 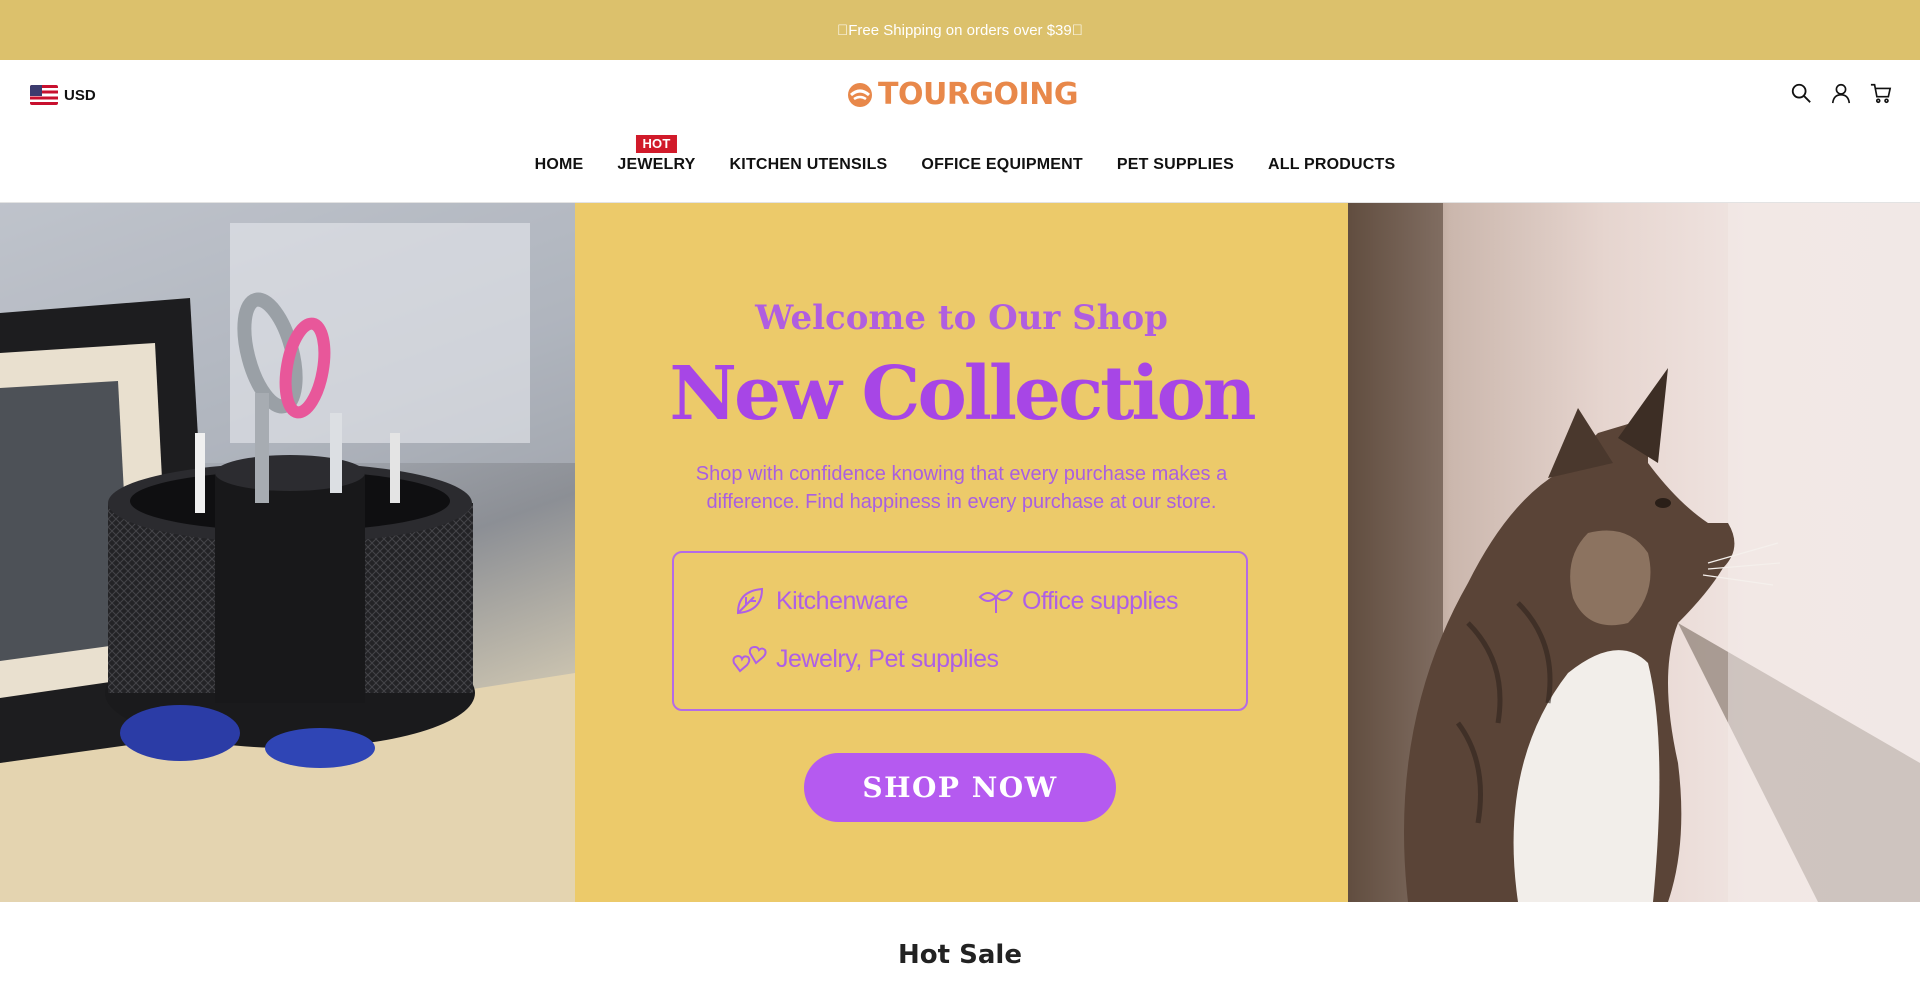 What do you see at coordinates (978, 94) in the screenshot?
I see `logo-text: TOURGOING` at bounding box center [978, 94].